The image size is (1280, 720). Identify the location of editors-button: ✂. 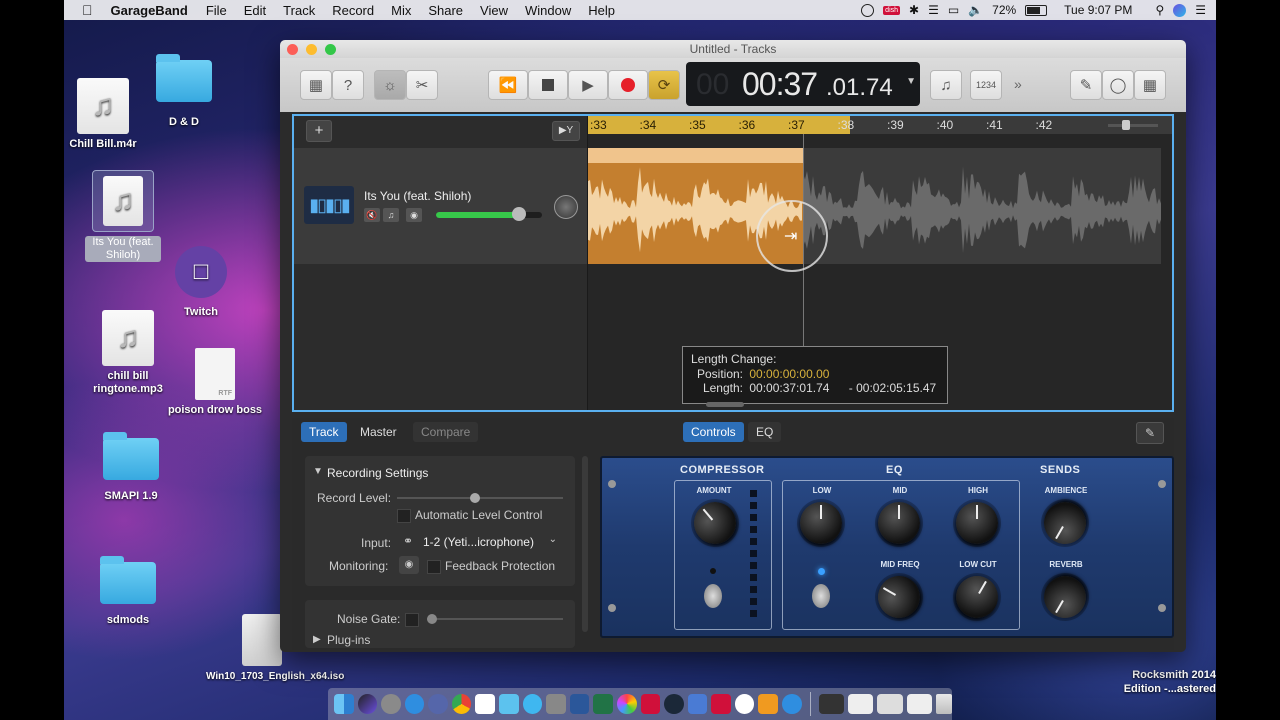
(422, 85).